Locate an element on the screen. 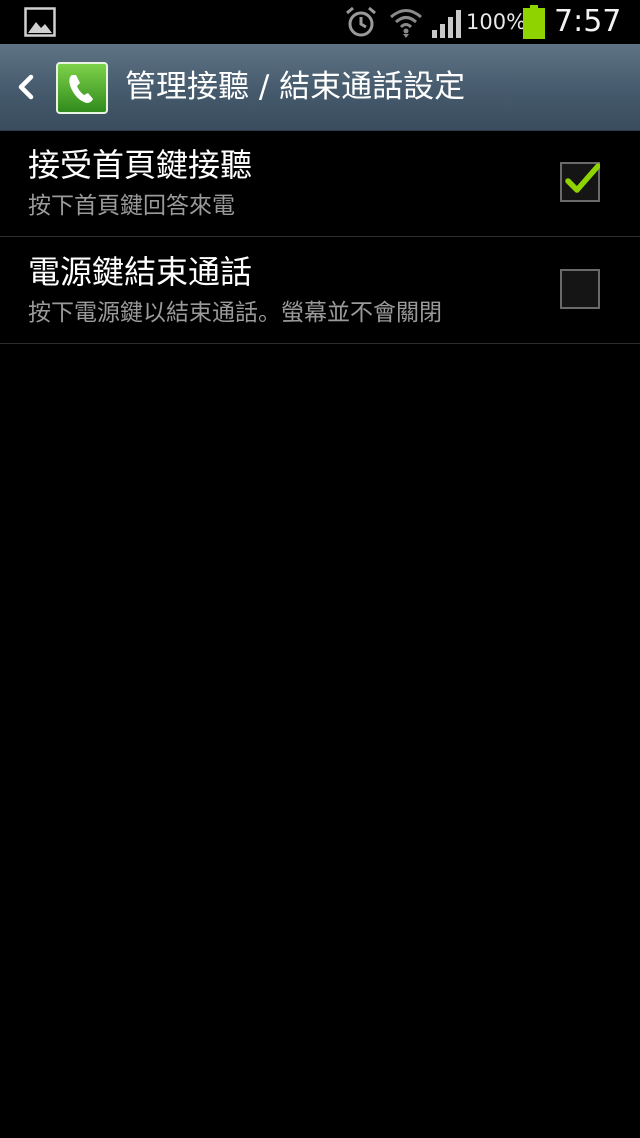  chevron-left-icon is located at coordinates (26, 87).